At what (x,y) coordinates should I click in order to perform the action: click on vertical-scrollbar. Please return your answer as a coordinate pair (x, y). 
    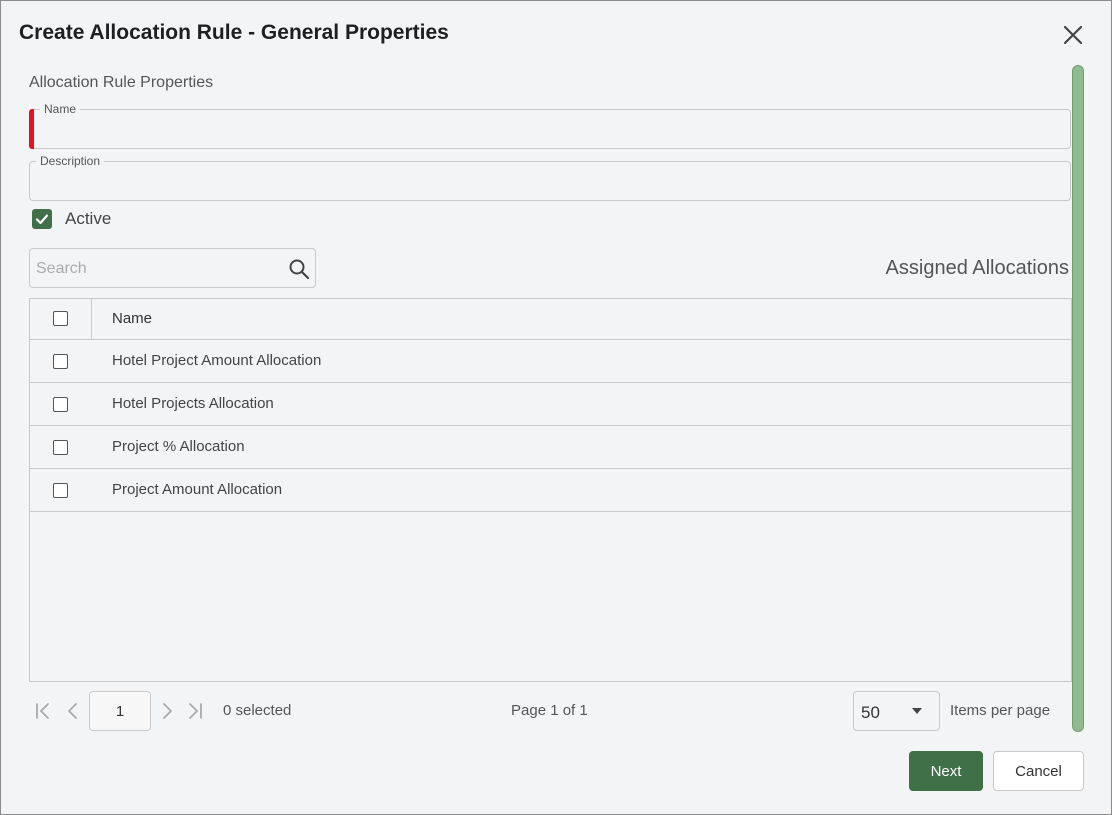
    Looking at the image, I should click on (1078, 398).